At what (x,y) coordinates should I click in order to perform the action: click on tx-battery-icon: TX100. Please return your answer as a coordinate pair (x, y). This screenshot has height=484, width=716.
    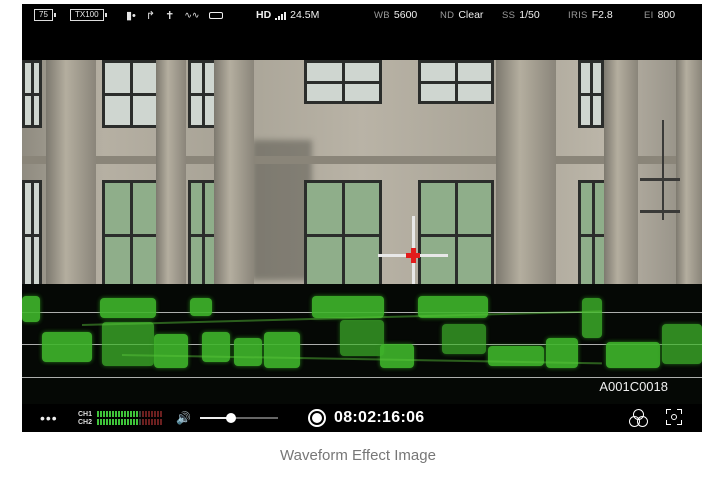
    Looking at the image, I should click on (88, 15).